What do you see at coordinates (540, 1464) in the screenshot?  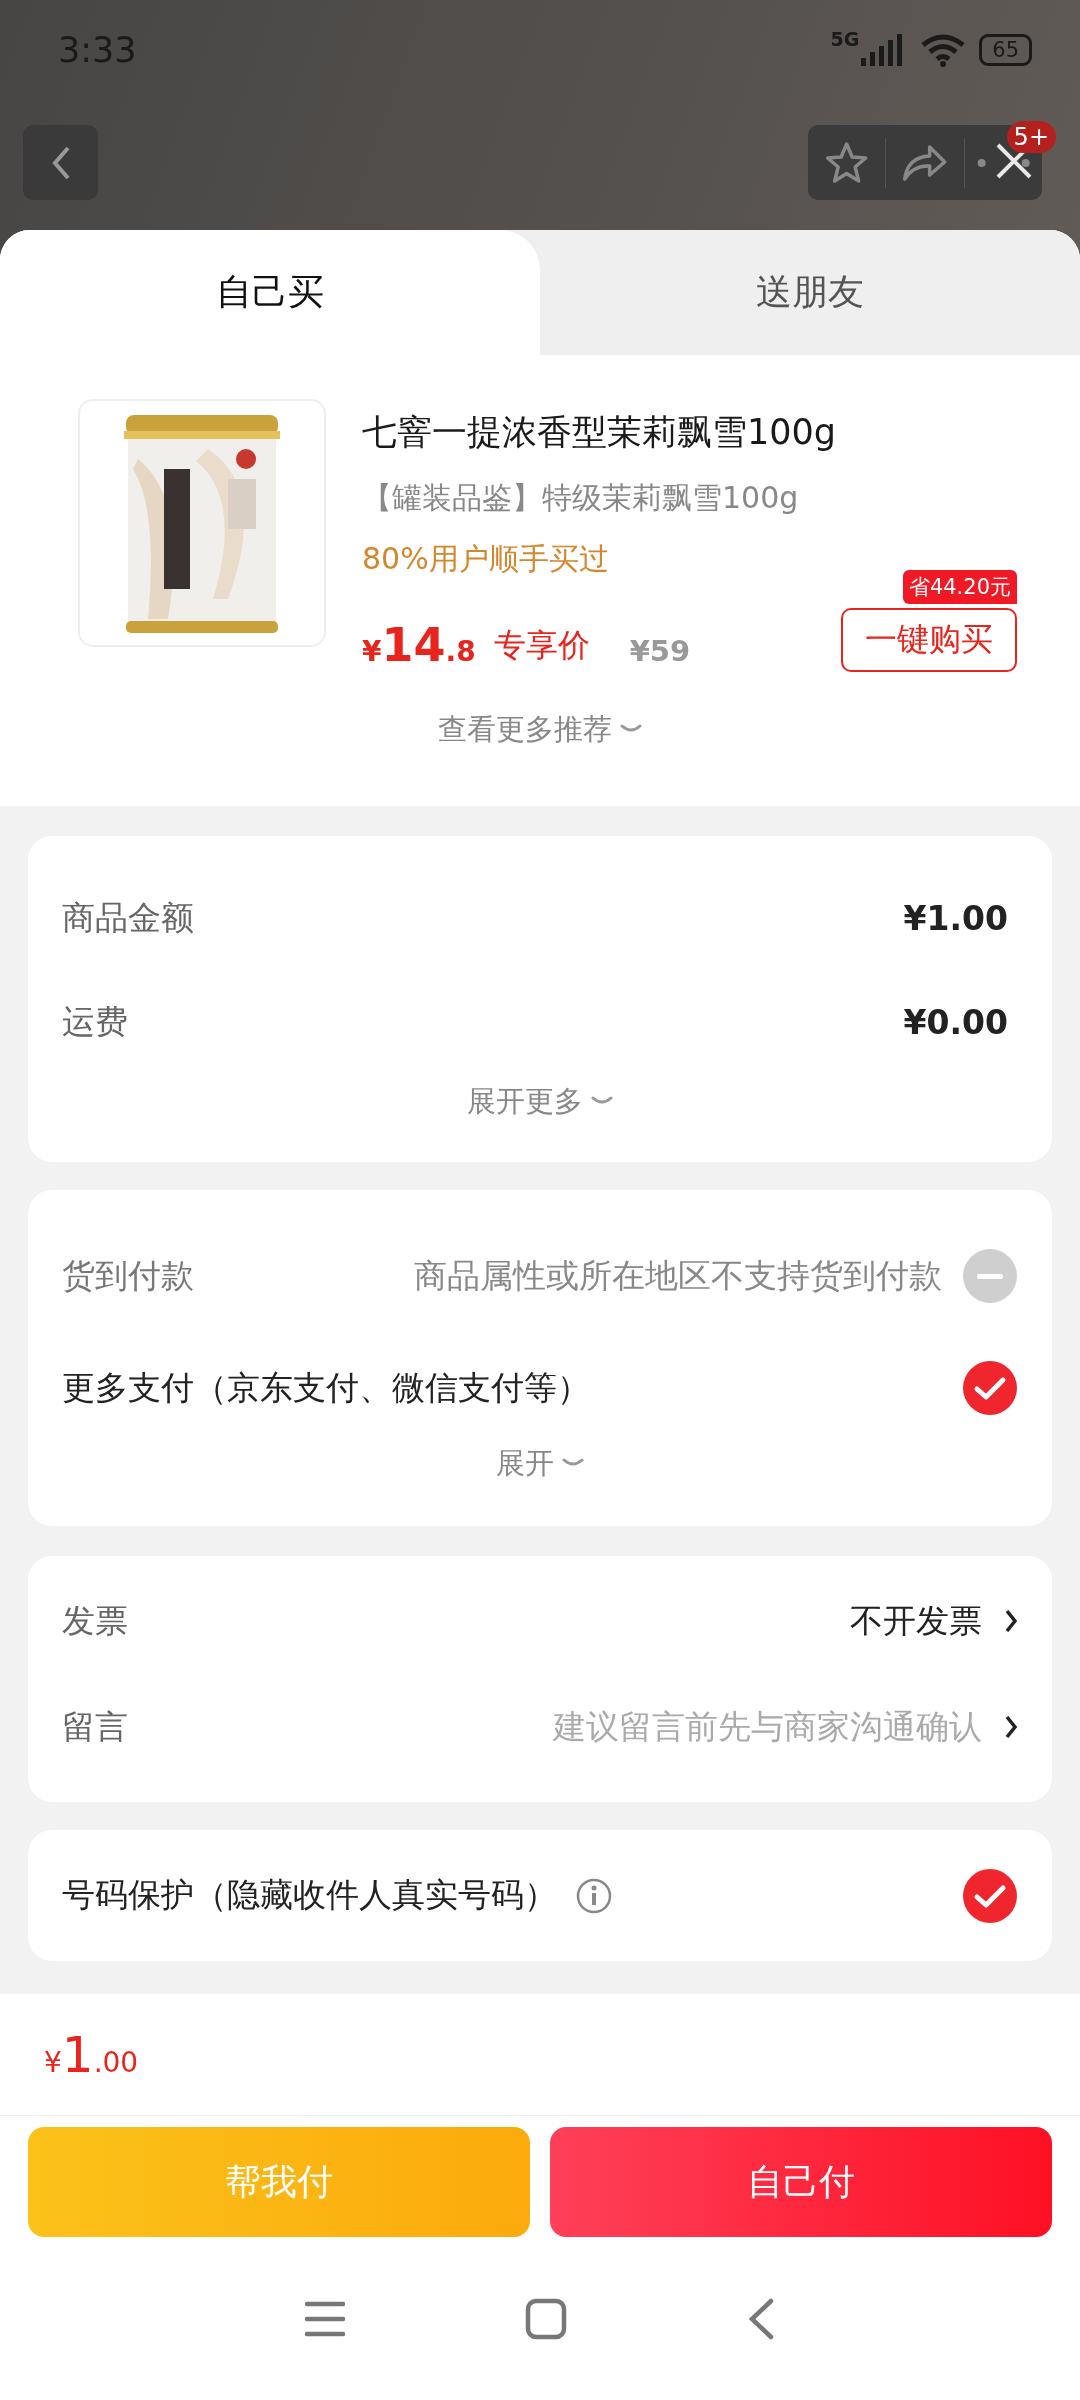 I see `expand-link: 展开` at bounding box center [540, 1464].